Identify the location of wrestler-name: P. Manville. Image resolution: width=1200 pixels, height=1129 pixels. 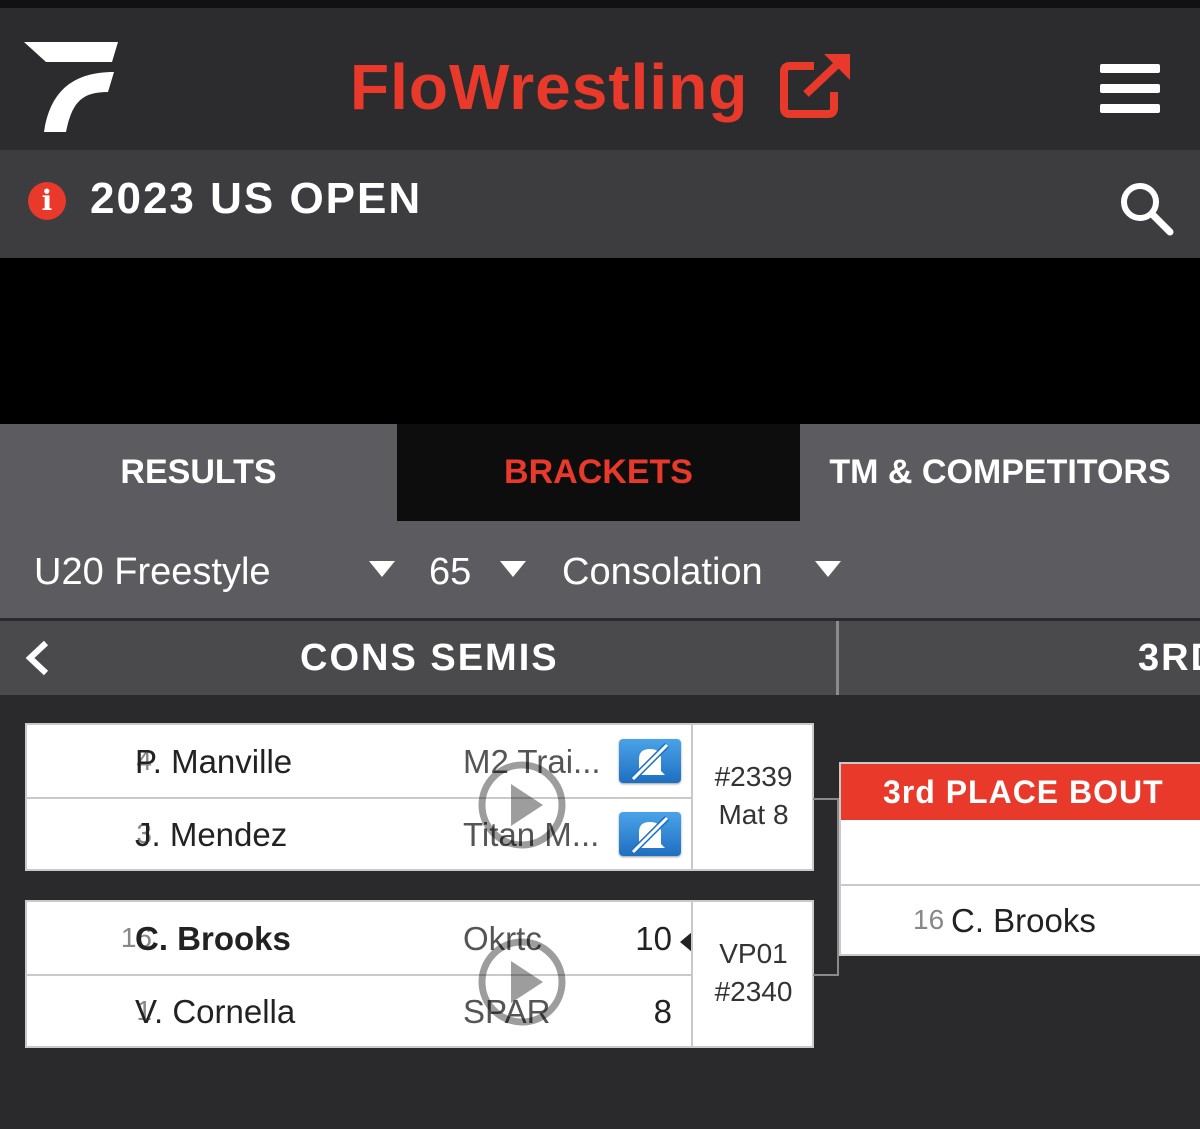
(213, 762).